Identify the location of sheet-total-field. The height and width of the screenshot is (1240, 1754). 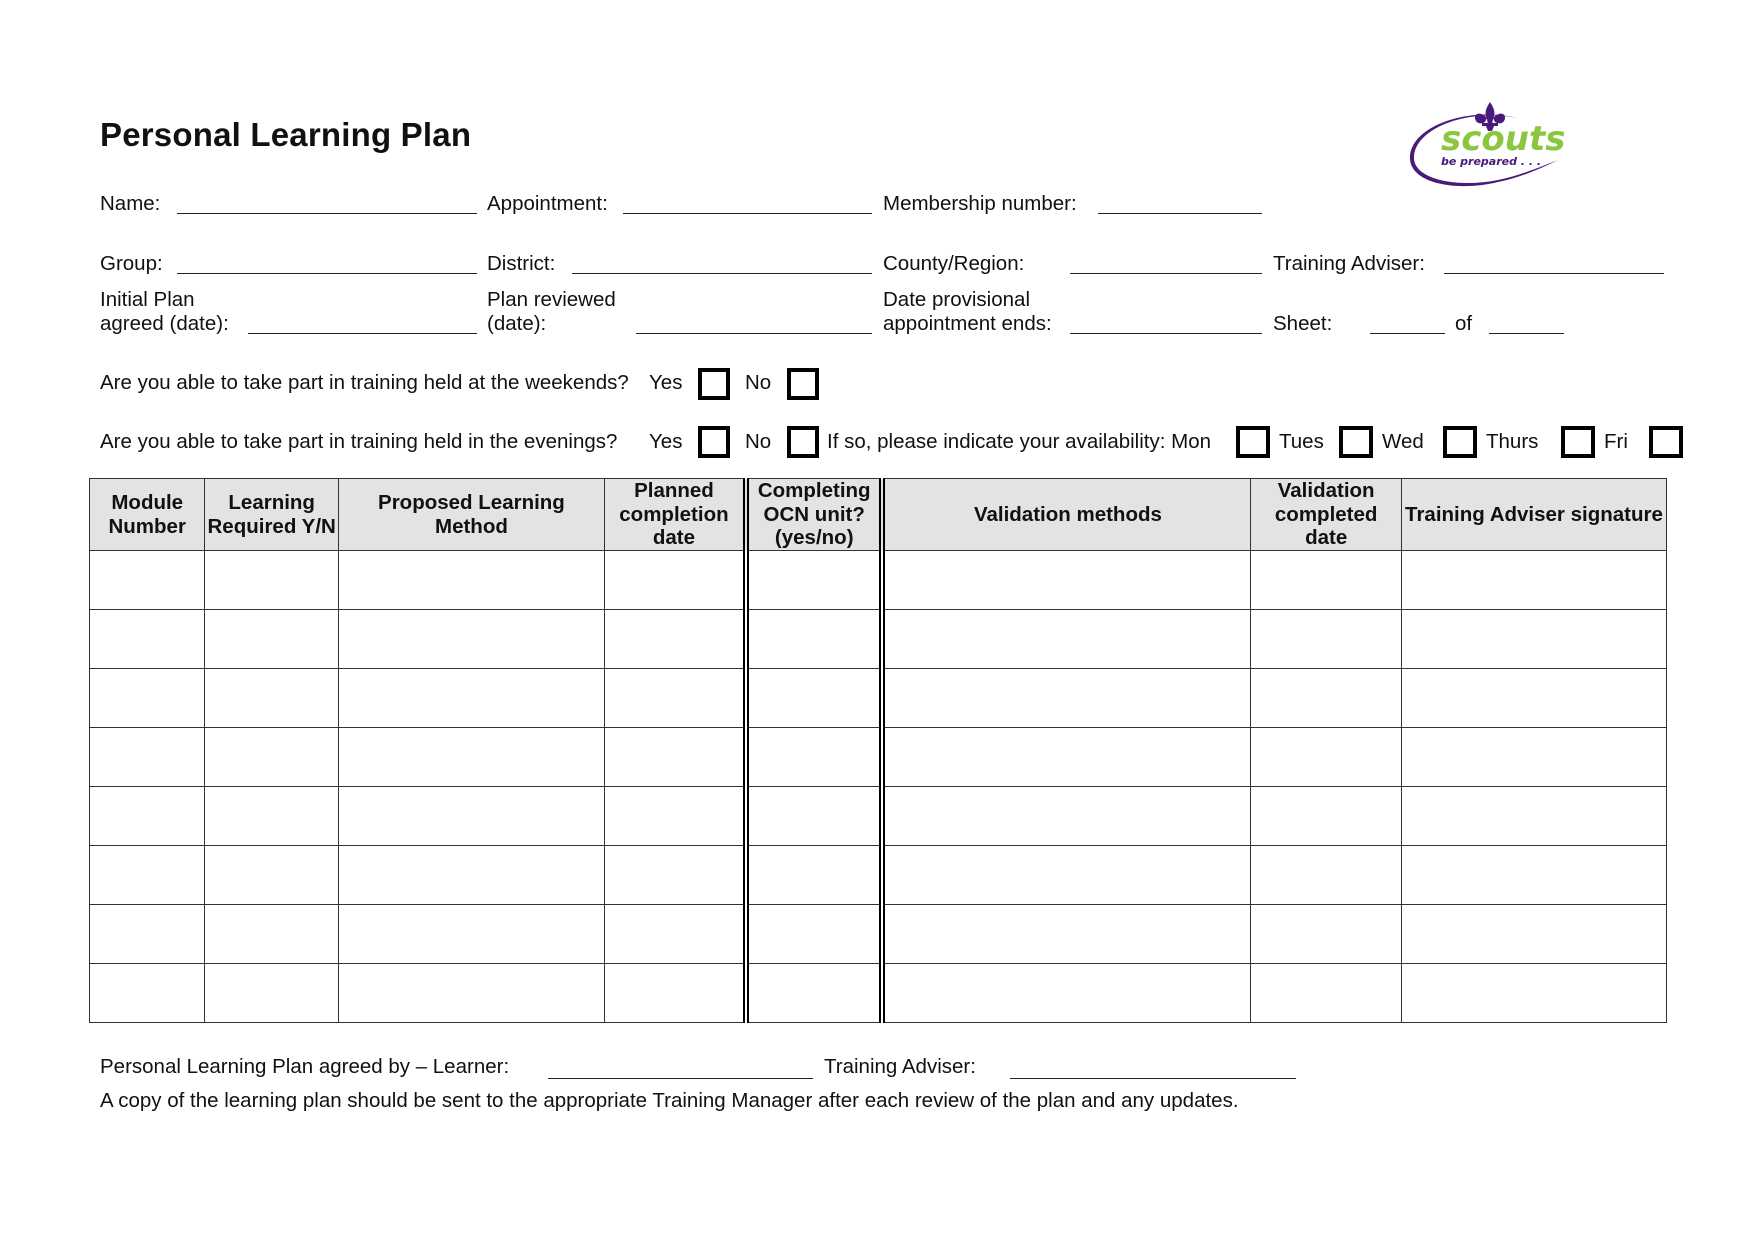
(1526, 333).